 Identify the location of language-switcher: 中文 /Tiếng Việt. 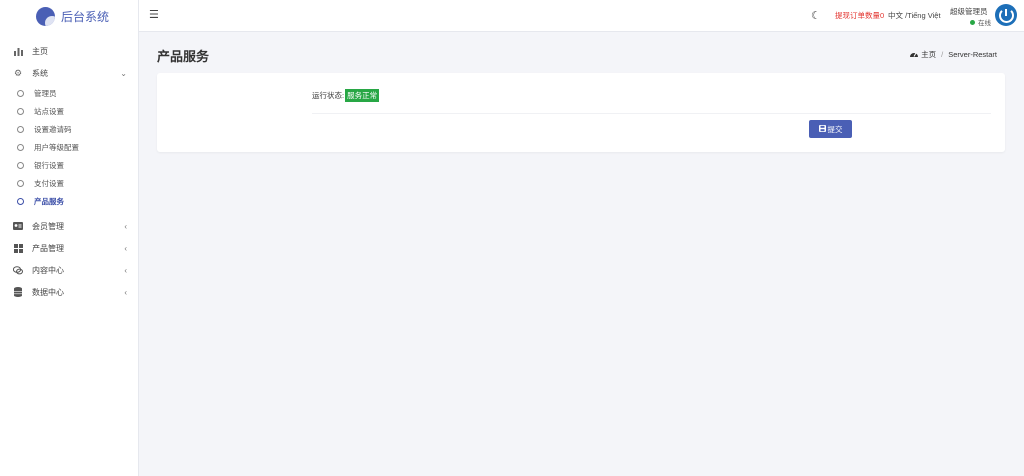
(914, 15).